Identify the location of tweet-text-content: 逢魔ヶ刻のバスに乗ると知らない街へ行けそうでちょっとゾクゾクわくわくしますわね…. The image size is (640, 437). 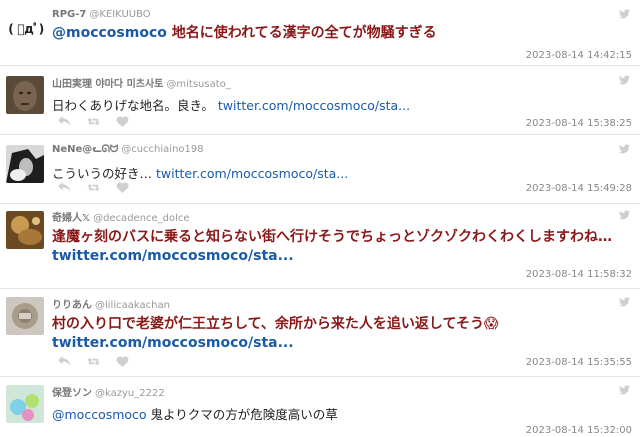
(332, 237).